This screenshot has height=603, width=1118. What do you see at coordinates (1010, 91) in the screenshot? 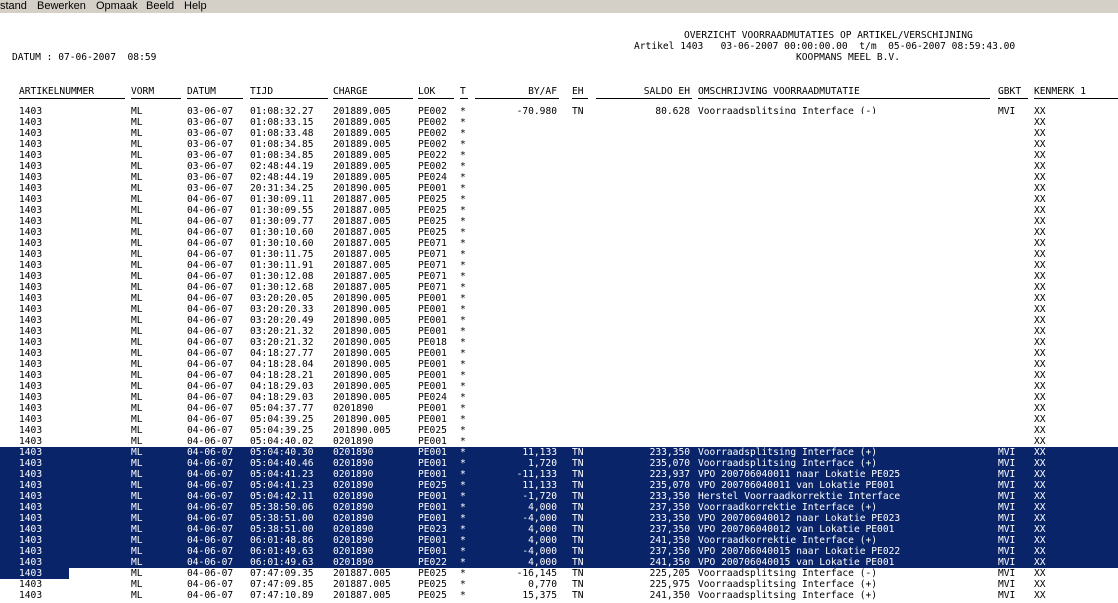
I see `col-header-gbkt: GBKT` at bounding box center [1010, 91].